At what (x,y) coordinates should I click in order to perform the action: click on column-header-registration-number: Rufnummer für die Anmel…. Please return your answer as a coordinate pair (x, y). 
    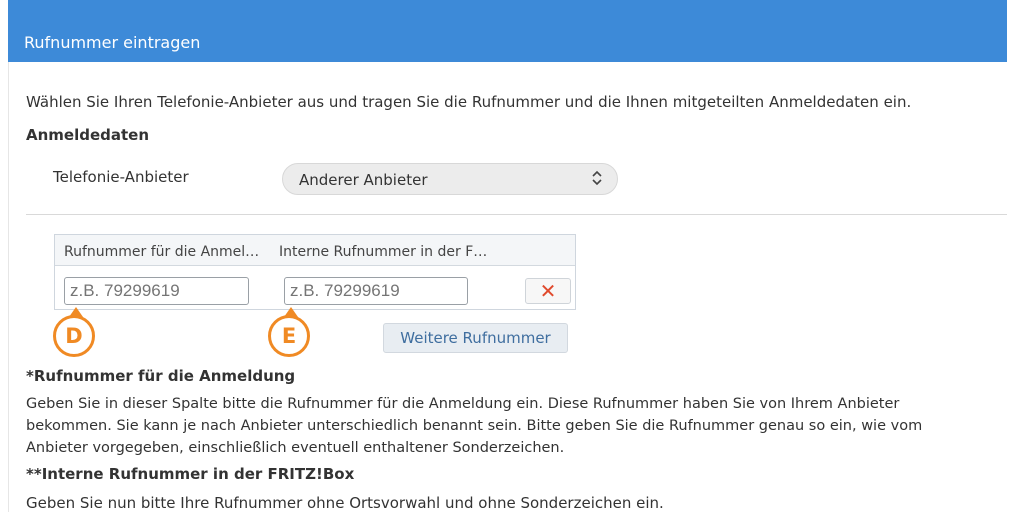
    Looking at the image, I should click on (162, 252).